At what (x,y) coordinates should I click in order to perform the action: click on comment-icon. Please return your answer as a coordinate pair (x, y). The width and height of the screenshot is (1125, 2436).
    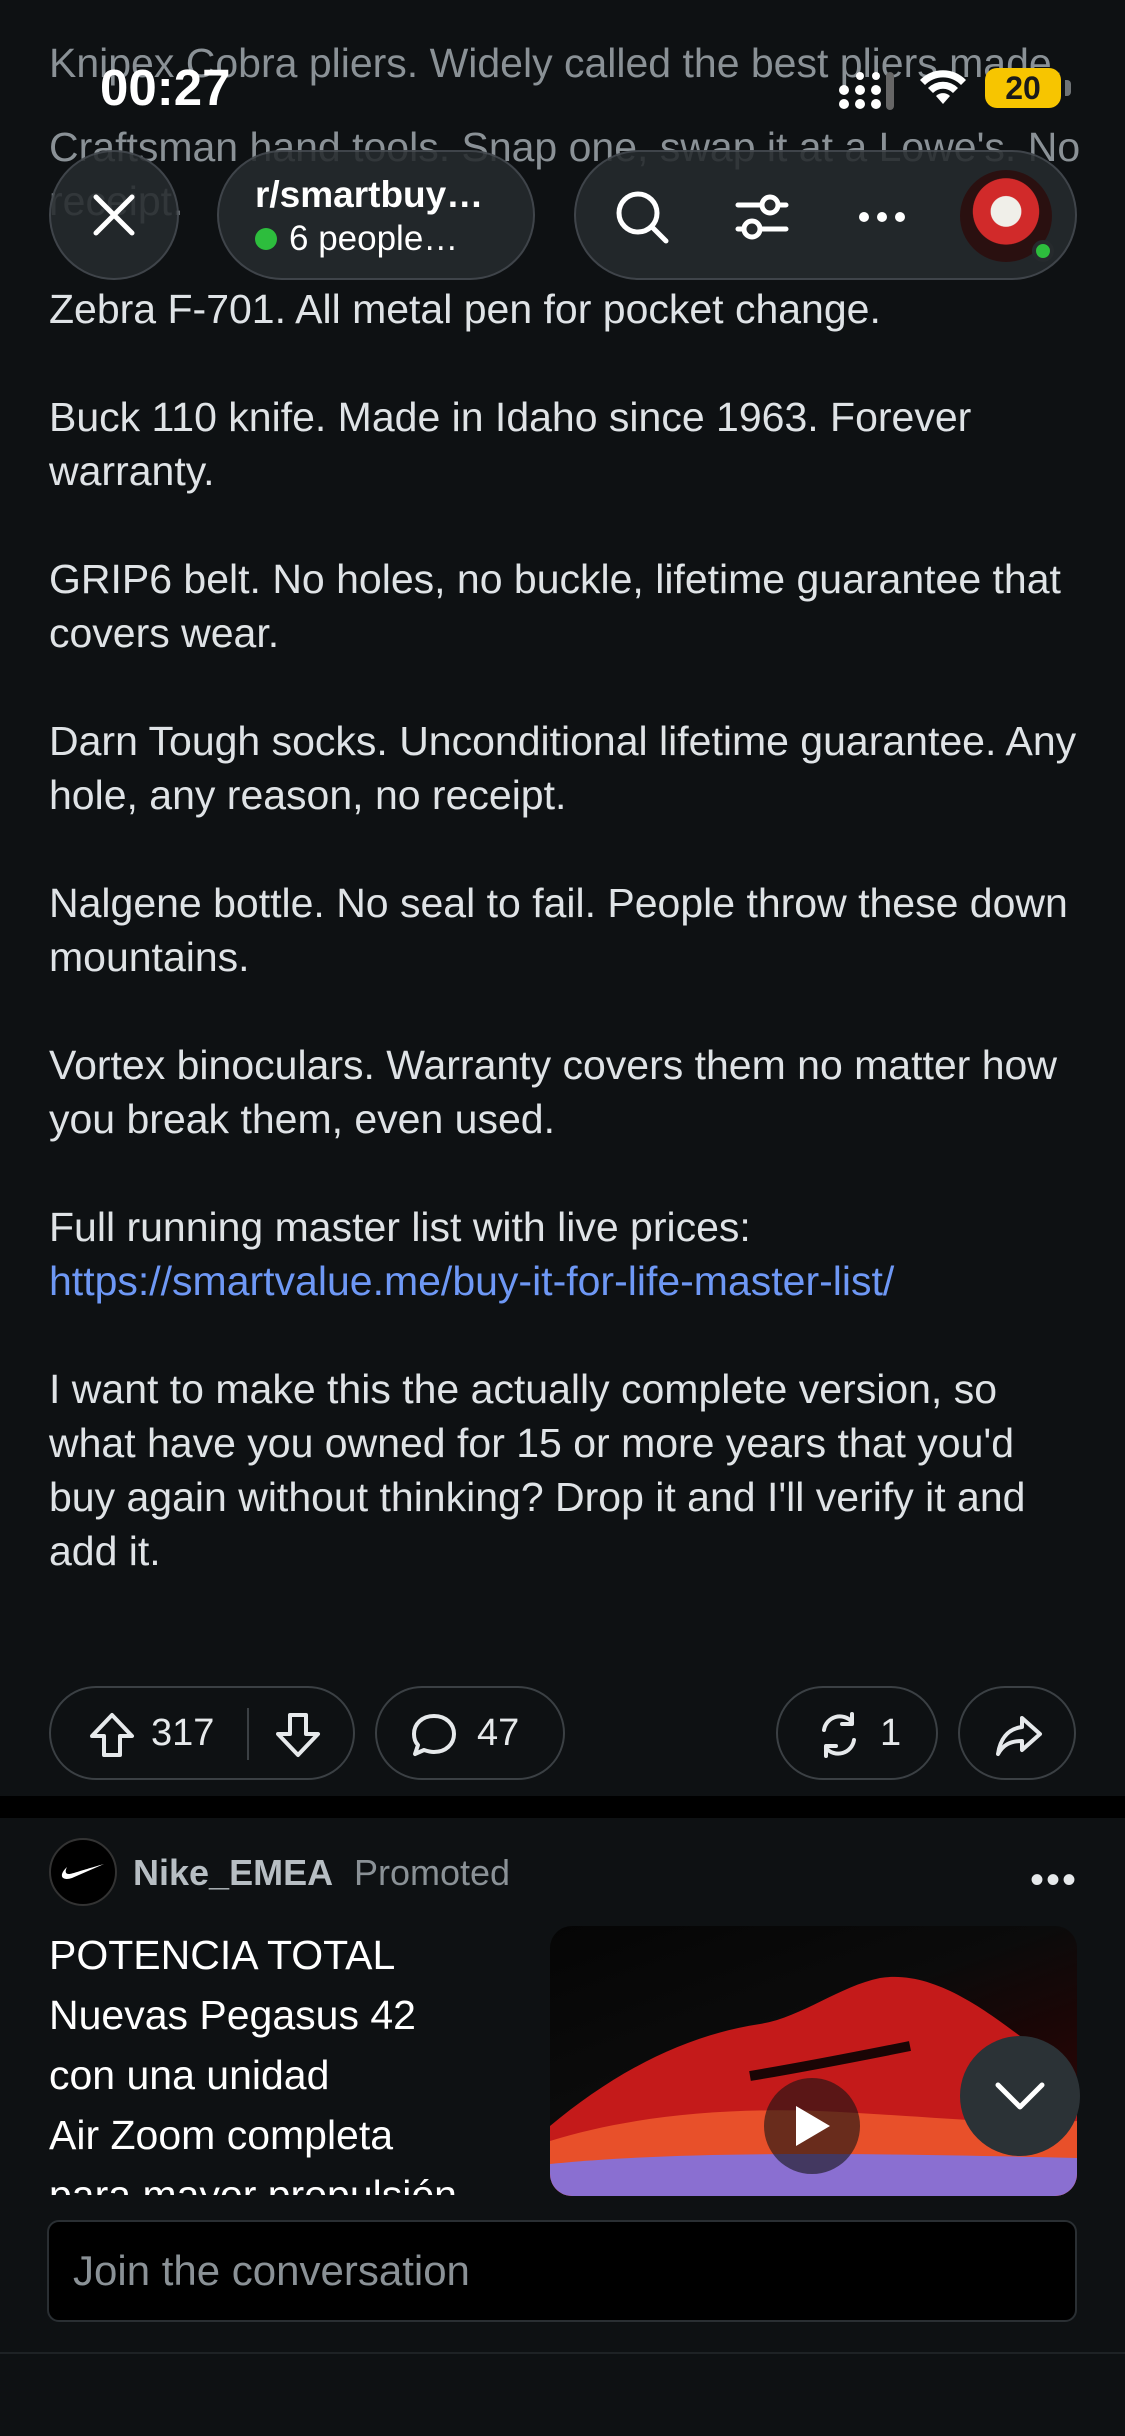
    Looking at the image, I should click on (434, 1735).